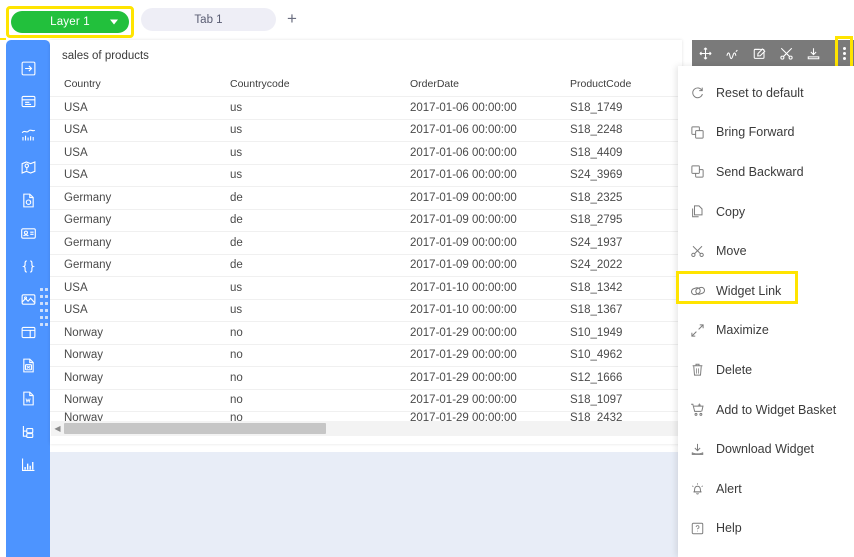 This screenshot has height=557, width=854. I want to click on download-icon, so click(813, 53).